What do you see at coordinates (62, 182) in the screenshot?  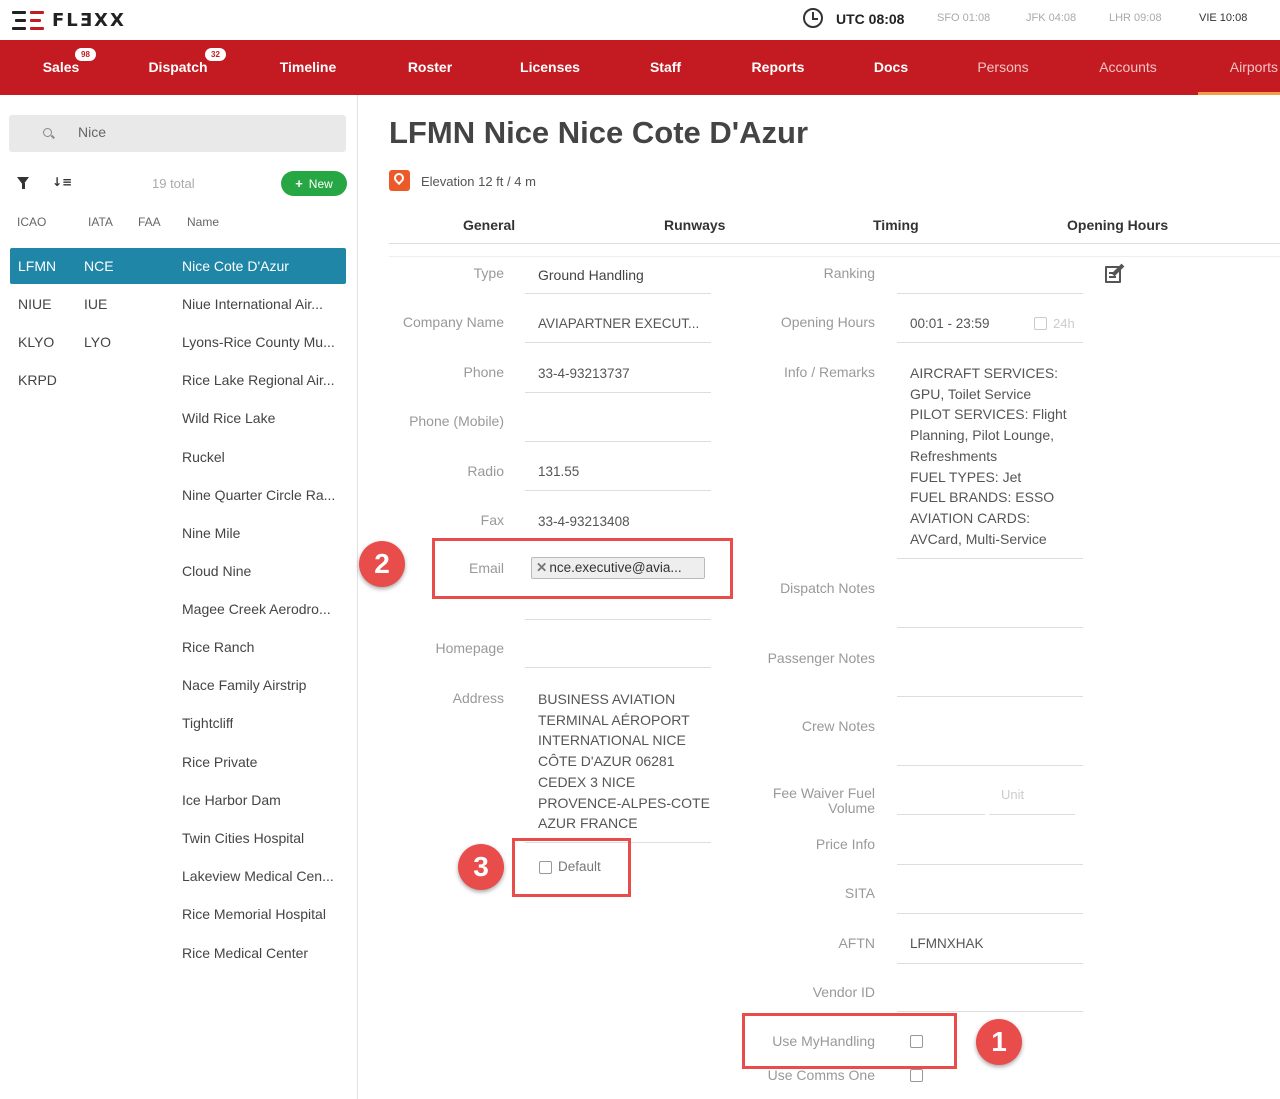 I see `sort-icon: ↓≡` at bounding box center [62, 182].